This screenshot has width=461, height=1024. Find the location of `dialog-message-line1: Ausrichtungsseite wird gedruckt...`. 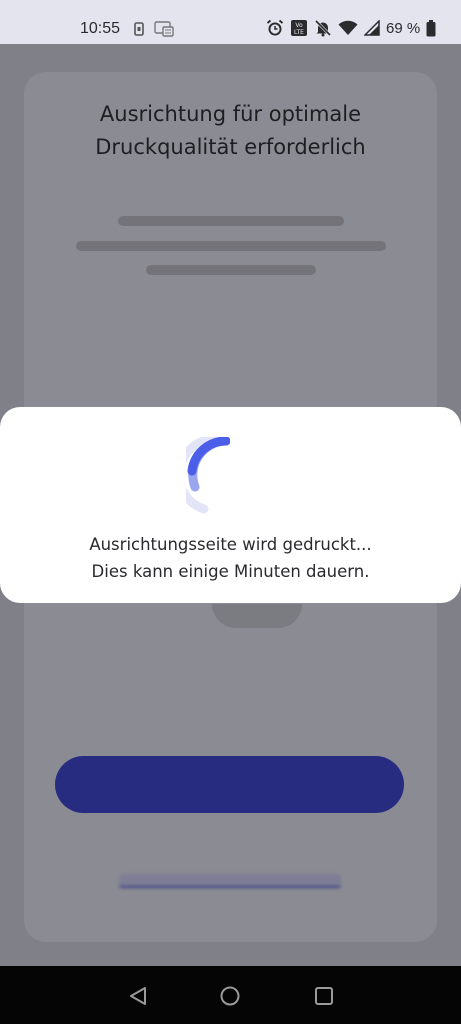

dialog-message-line1: Ausrichtungsseite wird gedruckt... is located at coordinates (230, 544).